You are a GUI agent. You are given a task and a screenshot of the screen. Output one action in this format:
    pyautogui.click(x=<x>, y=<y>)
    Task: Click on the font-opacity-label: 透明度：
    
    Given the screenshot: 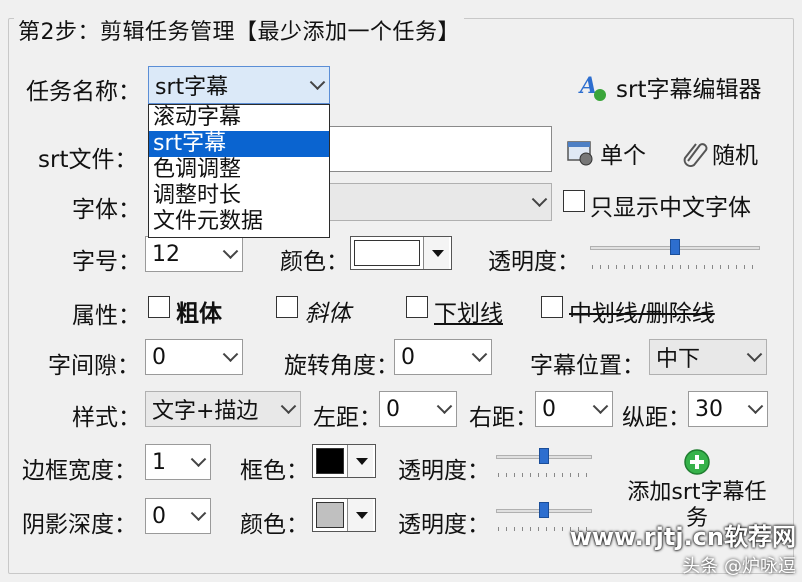 What is the action you would take?
    pyautogui.click(x=534, y=262)
    